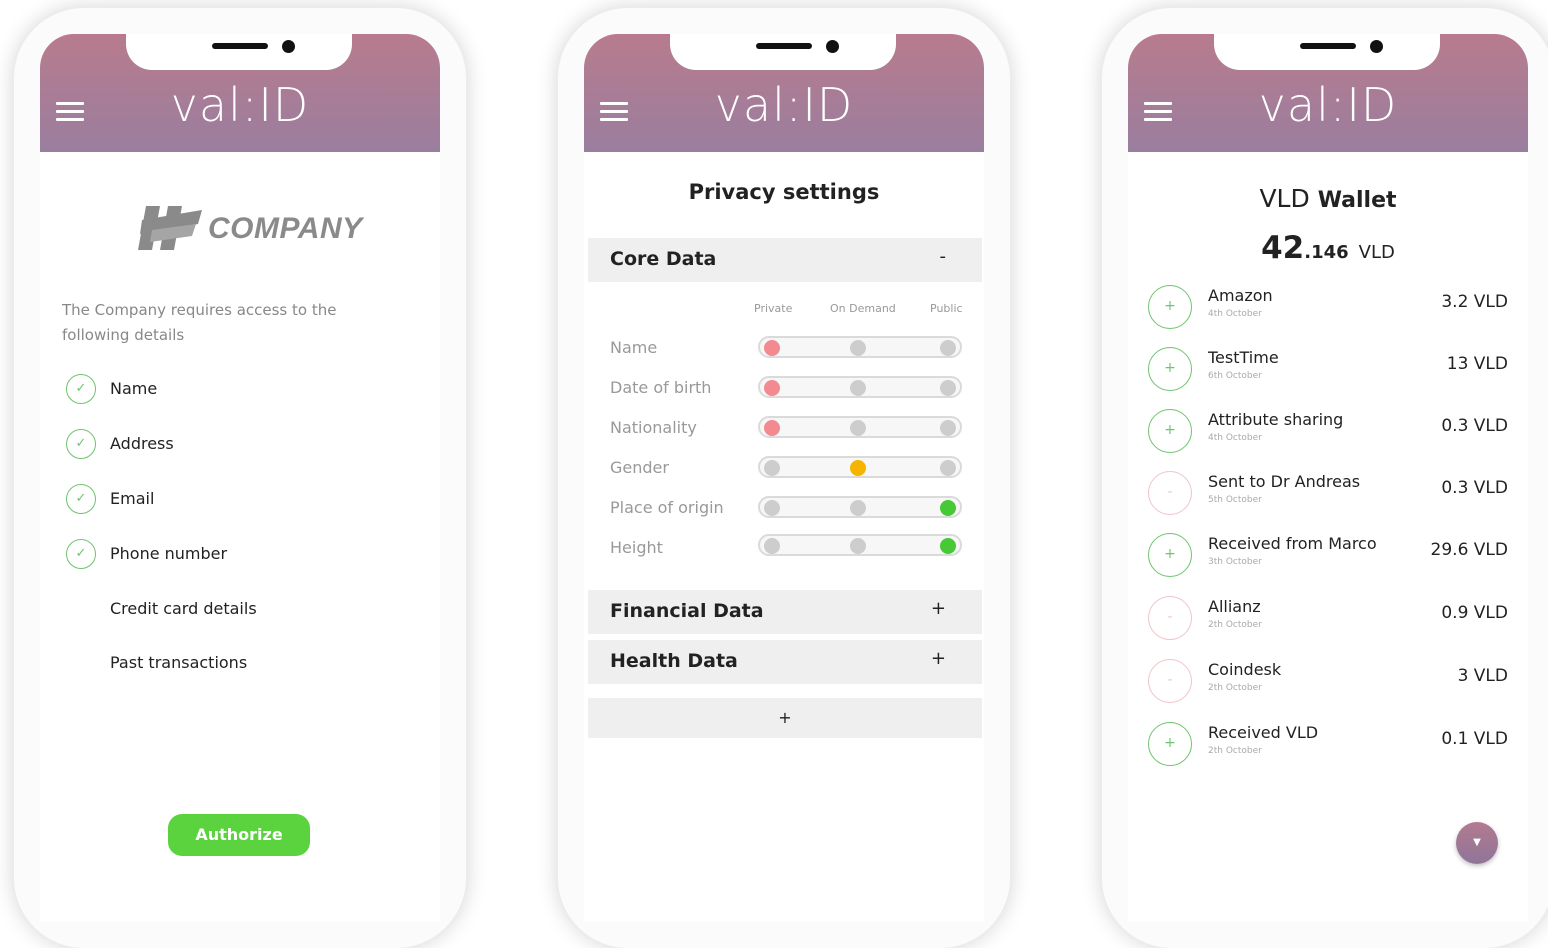 The image size is (1548, 948). I want to click on section-title: Core Data, so click(663, 259).